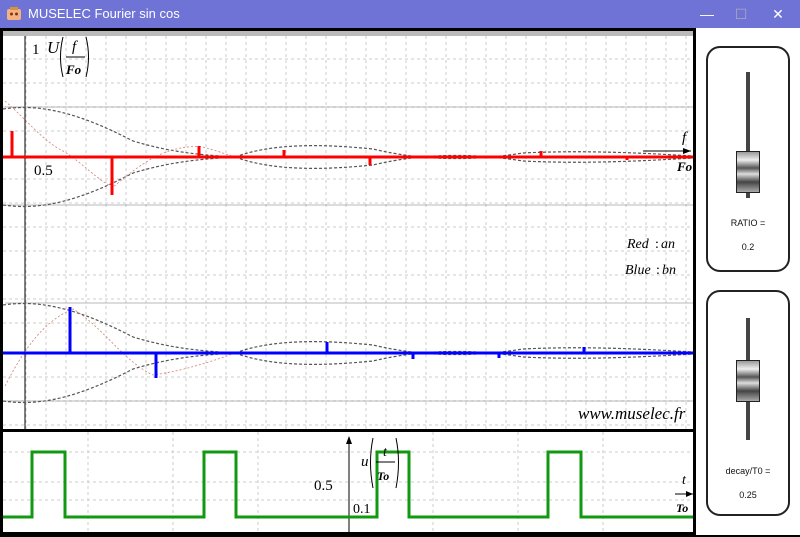 The image size is (800, 537). What do you see at coordinates (54, 47) in the screenshot?
I see `spectrum-y-label: U` at bounding box center [54, 47].